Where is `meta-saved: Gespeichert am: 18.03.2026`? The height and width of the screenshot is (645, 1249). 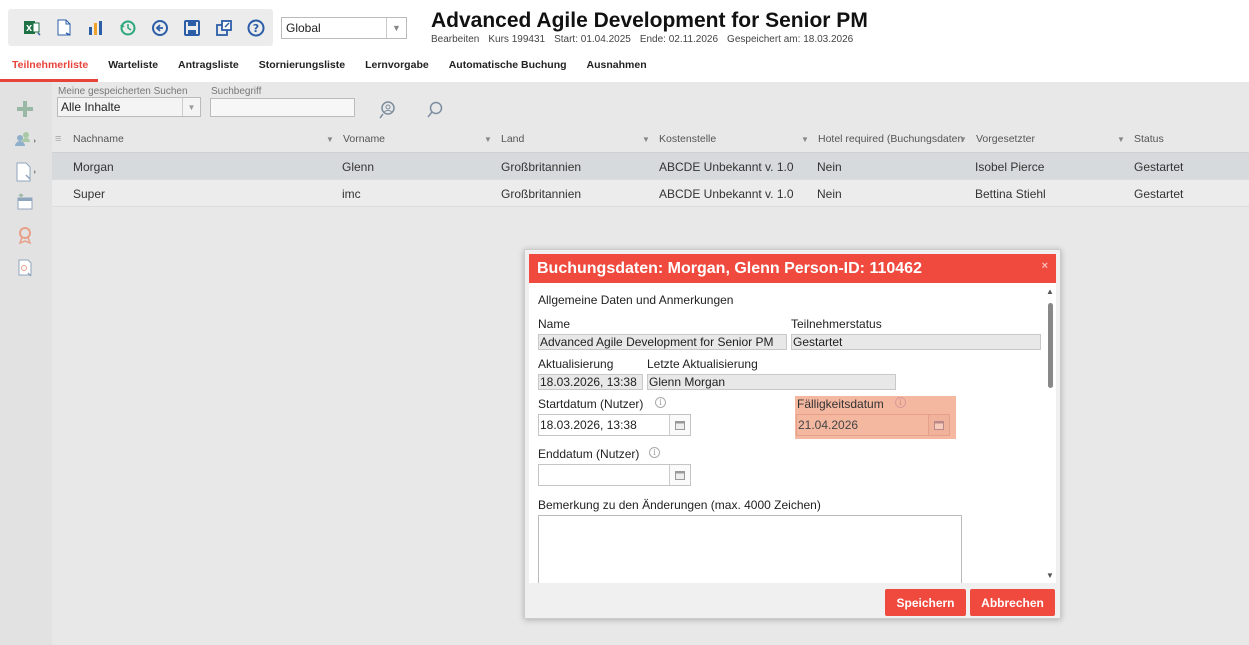
meta-saved: Gespeichert am: 18.03.2026 is located at coordinates (790, 39).